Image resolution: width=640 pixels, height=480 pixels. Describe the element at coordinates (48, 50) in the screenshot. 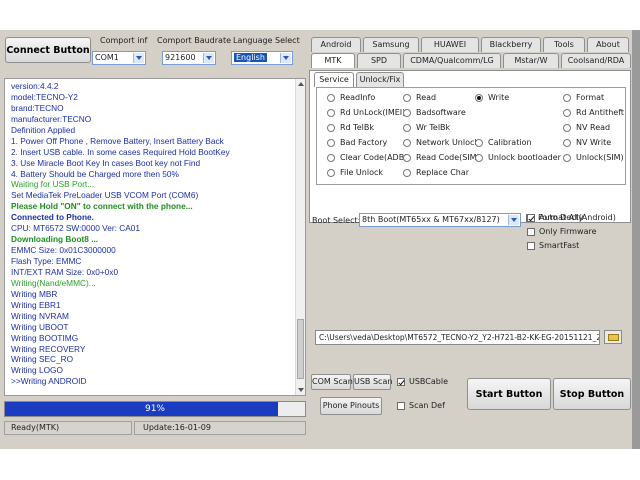

I see `connect-button: Connect Button` at that location.